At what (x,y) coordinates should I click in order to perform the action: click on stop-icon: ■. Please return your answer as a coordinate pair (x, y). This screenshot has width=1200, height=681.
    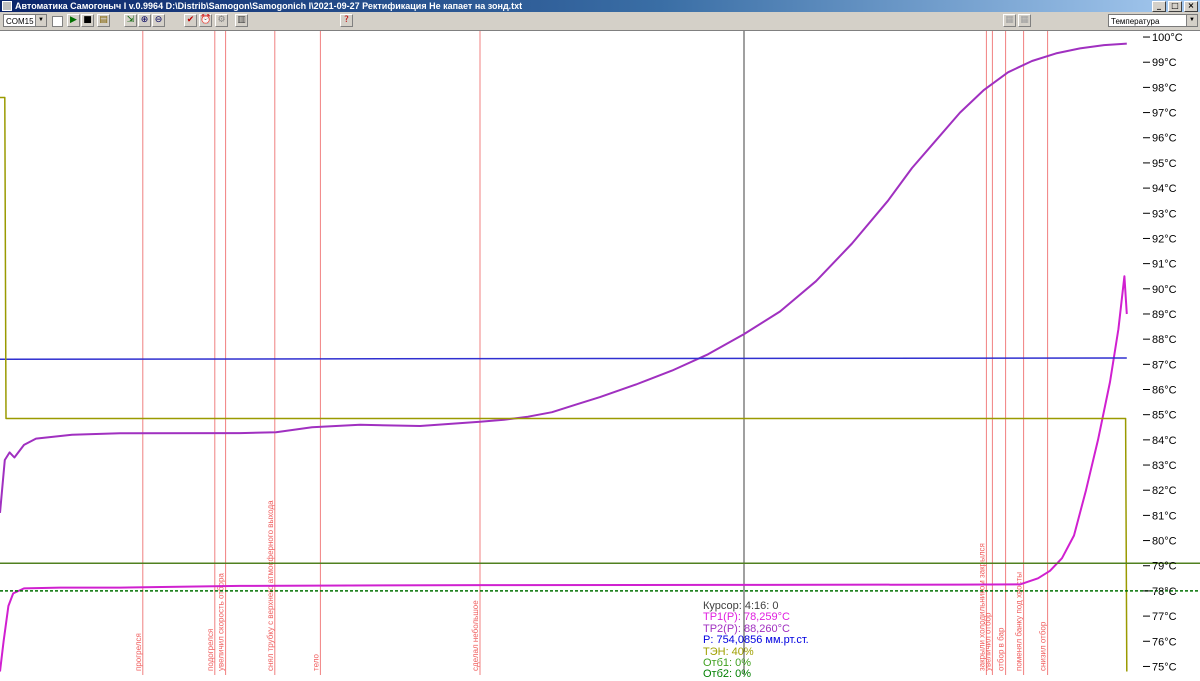
    Looking at the image, I should click on (87, 20).